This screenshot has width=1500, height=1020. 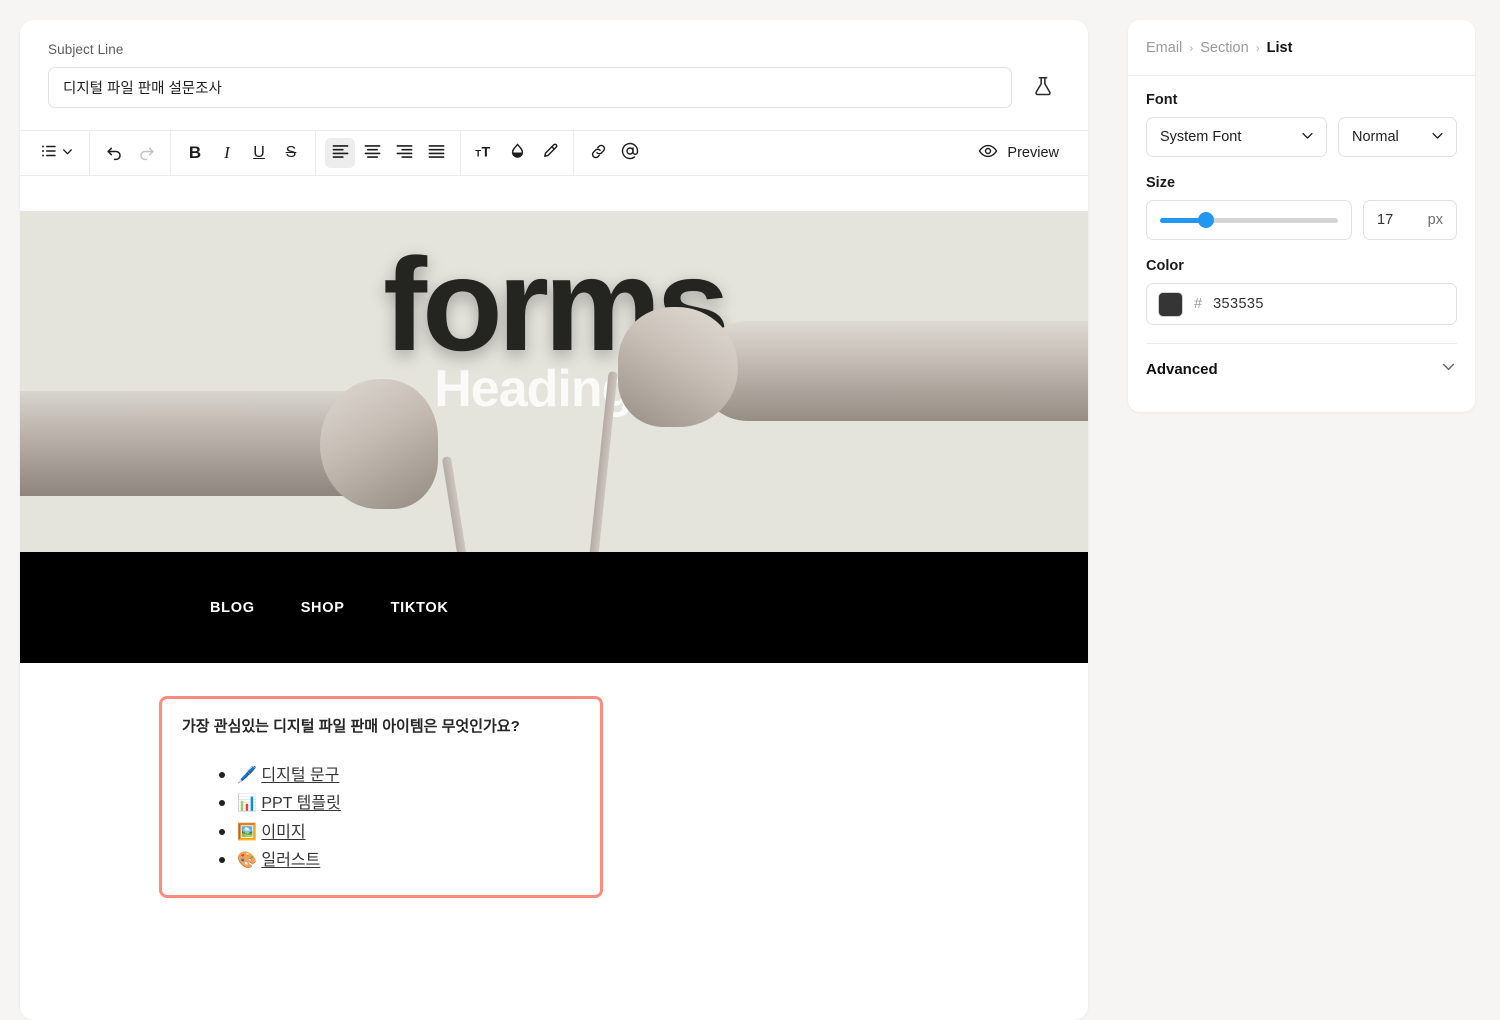 I want to click on slider-track, so click(x=1249, y=220).